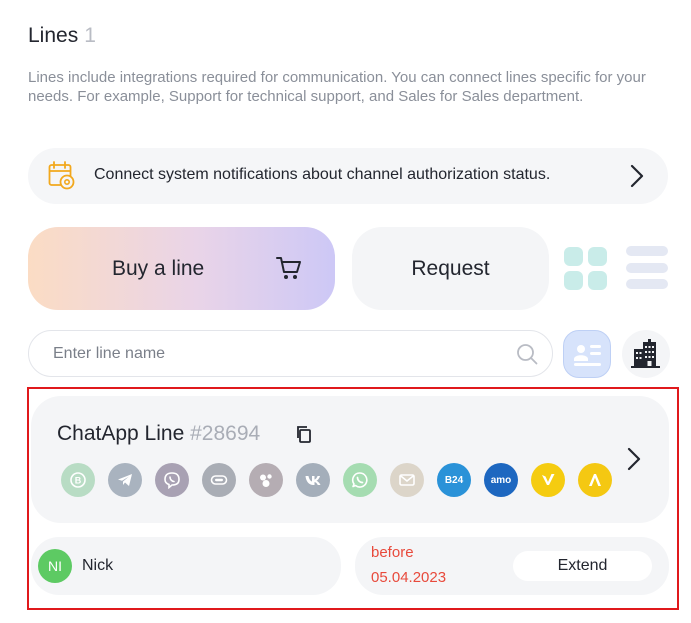 The width and height of the screenshot is (691, 623). Describe the element at coordinates (392, 552) in the screenshot. I see `expiry-prefix: before` at that location.